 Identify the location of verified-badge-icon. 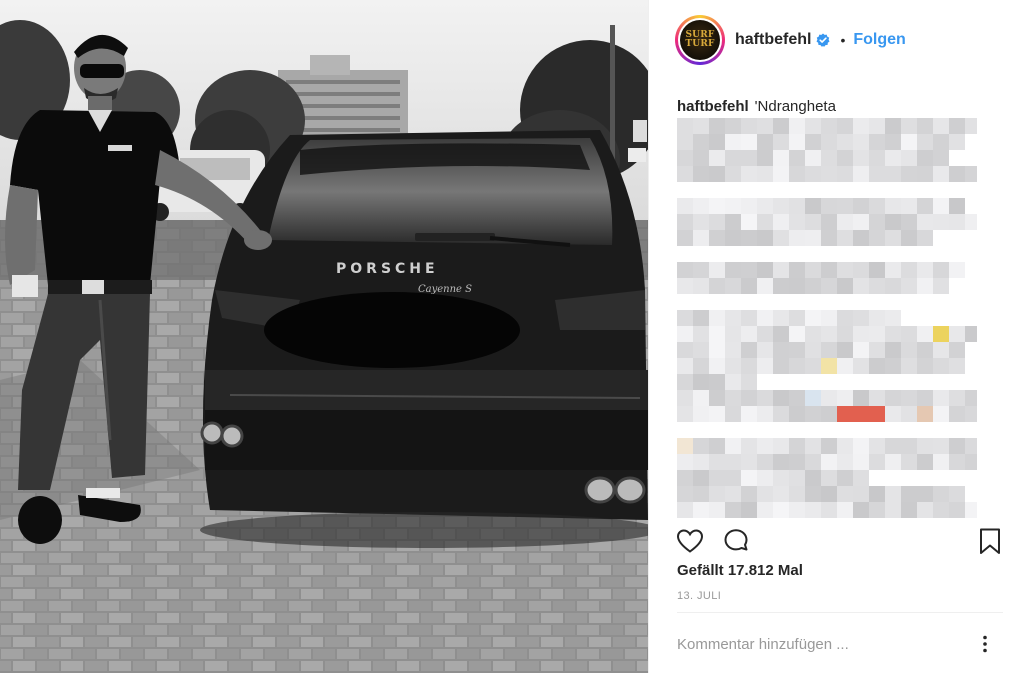
(823, 40).